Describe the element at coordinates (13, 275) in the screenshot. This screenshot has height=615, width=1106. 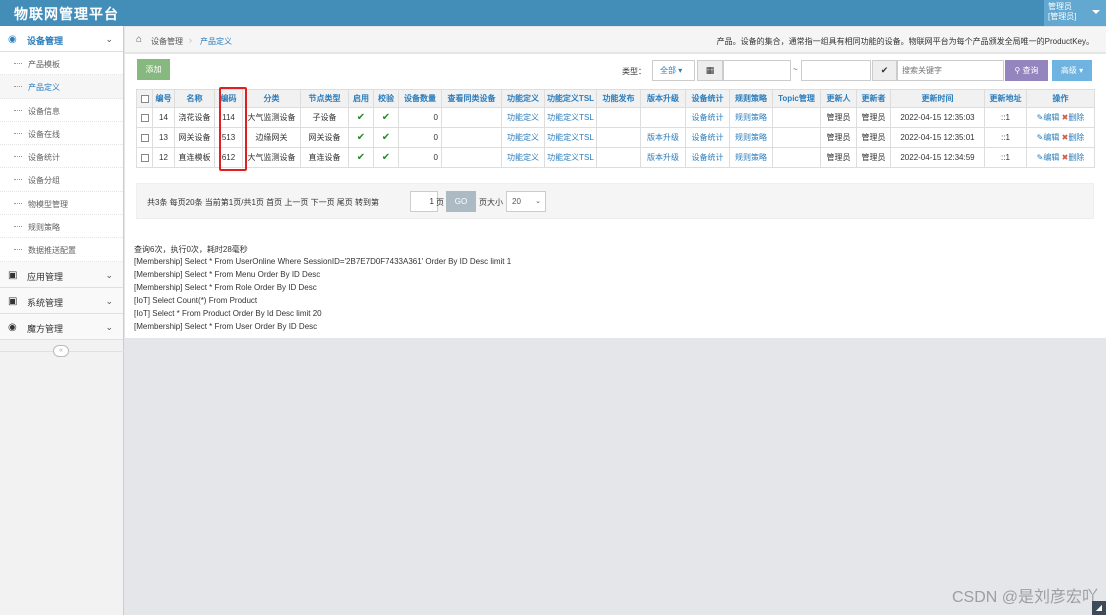
I see `desktop-icon: ▣` at that location.